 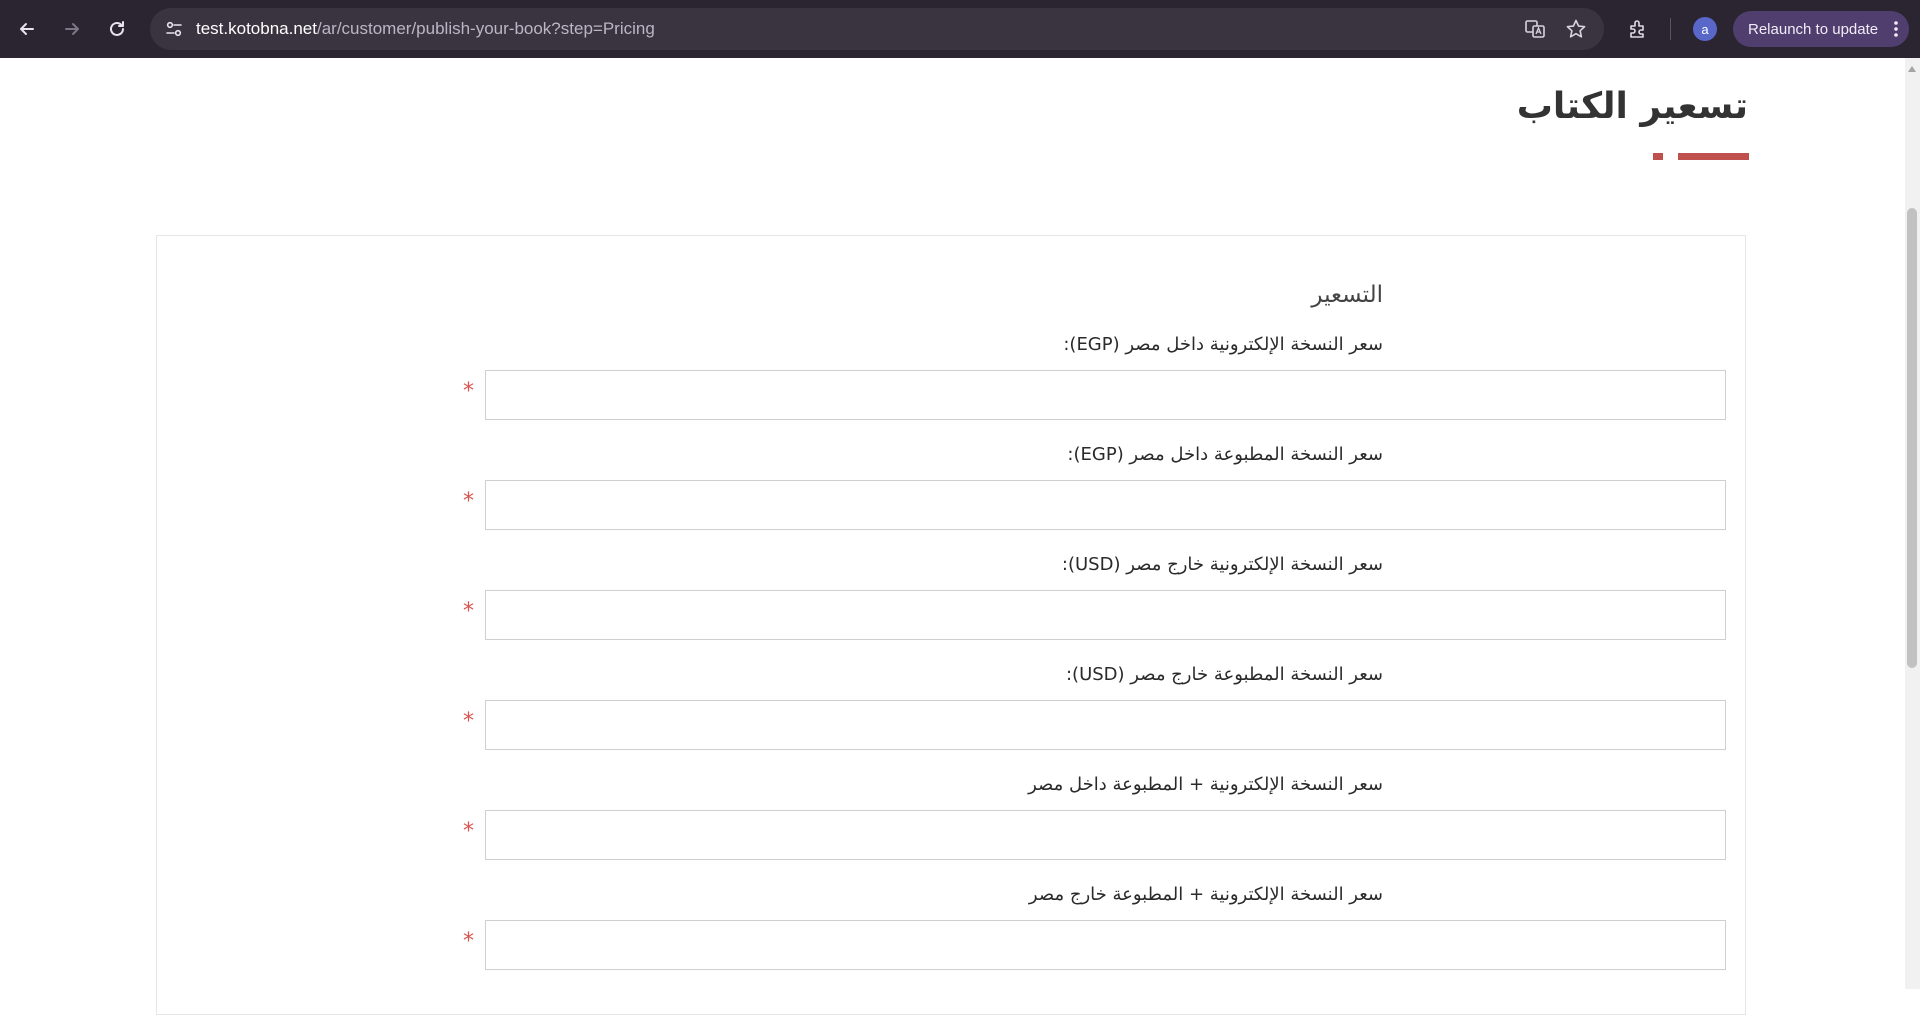 What do you see at coordinates (1576, 29) in the screenshot?
I see `bookmark-star-icon` at bounding box center [1576, 29].